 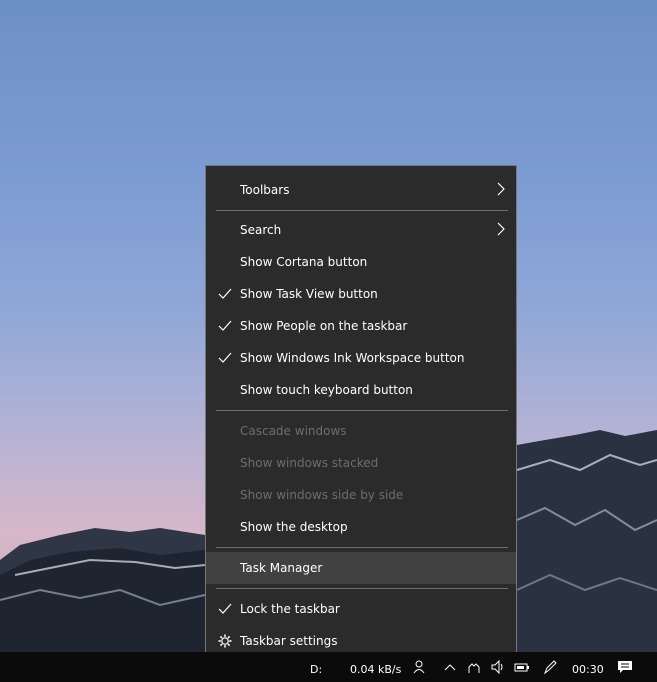 I want to click on menu-item-search: Search, so click(x=361, y=230).